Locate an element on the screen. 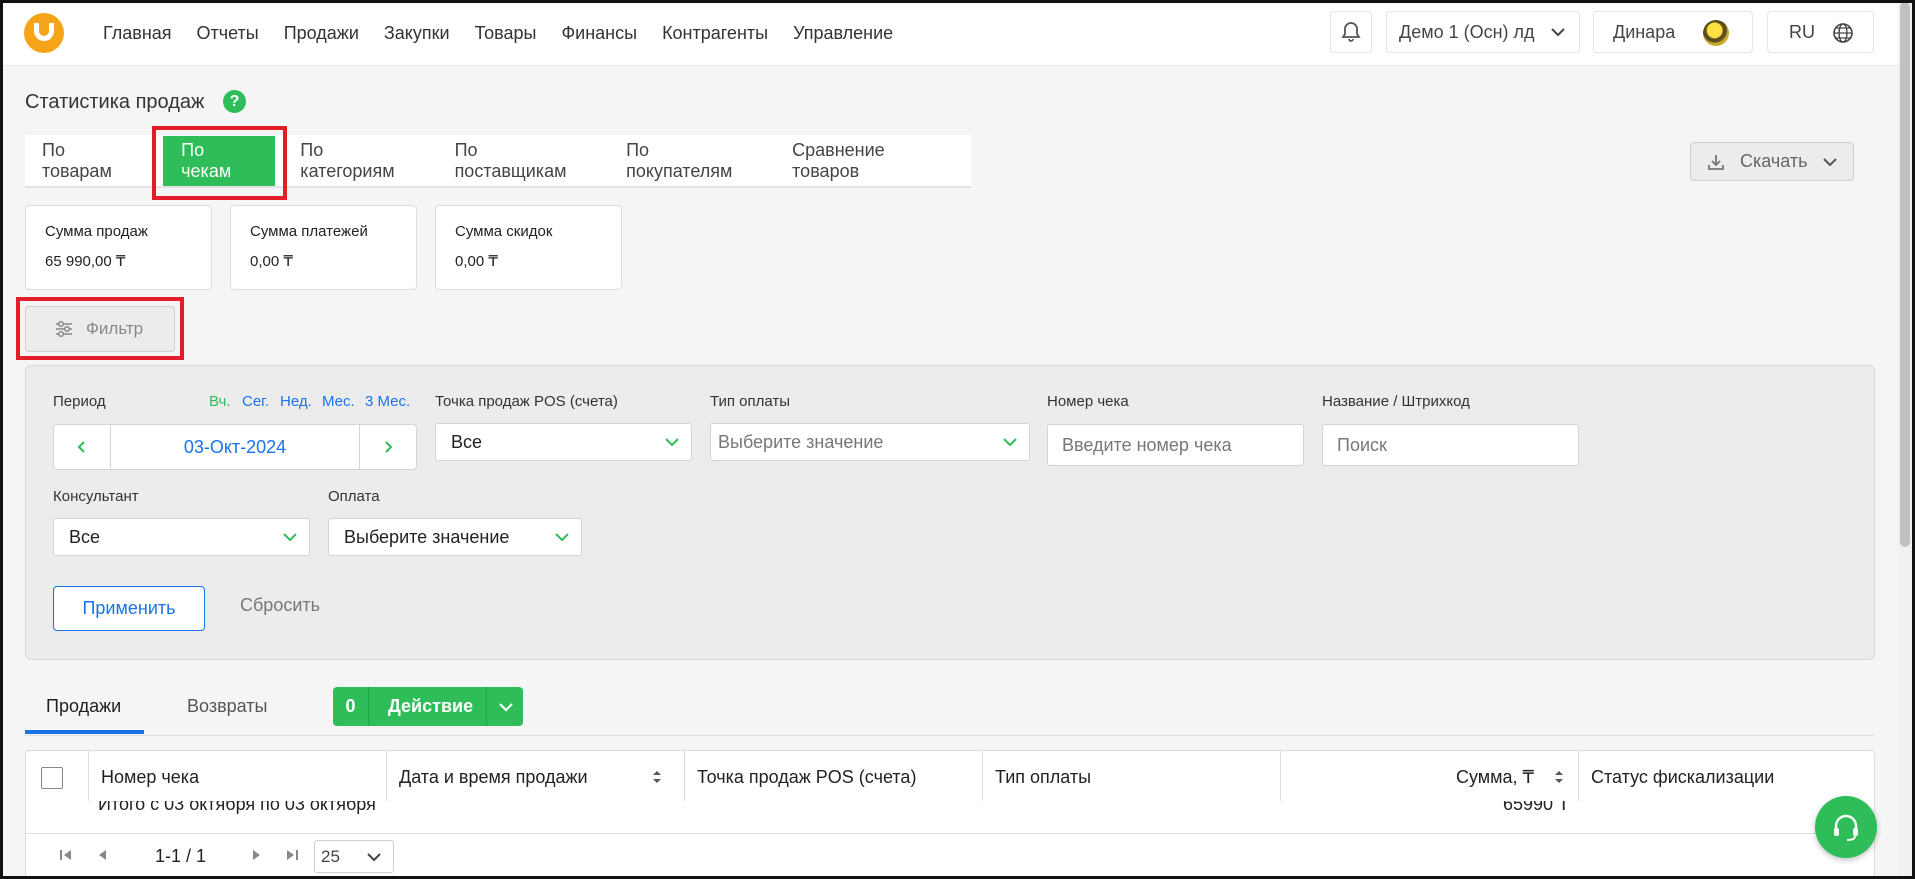 Image resolution: width=1915 pixels, height=879 pixels. payment-type-label: Тип оплаты is located at coordinates (750, 401).